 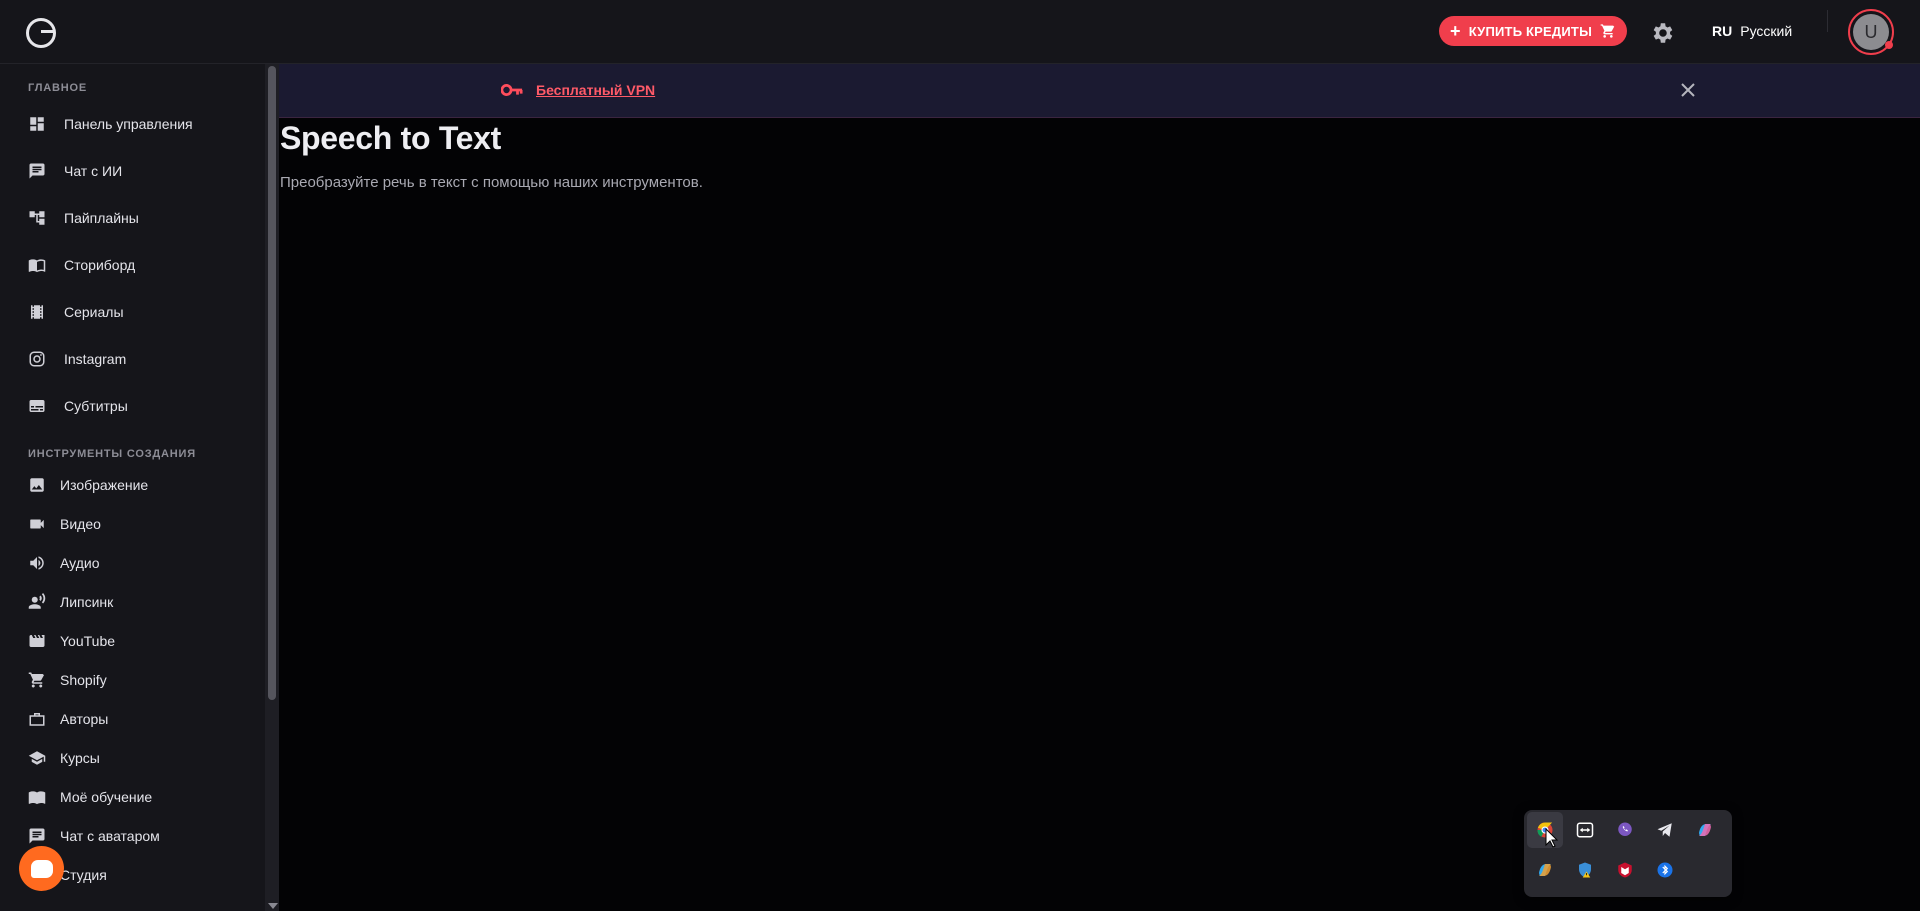 I want to click on sidebar-item-storyboard: Сториборд, so click(x=132, y=265).